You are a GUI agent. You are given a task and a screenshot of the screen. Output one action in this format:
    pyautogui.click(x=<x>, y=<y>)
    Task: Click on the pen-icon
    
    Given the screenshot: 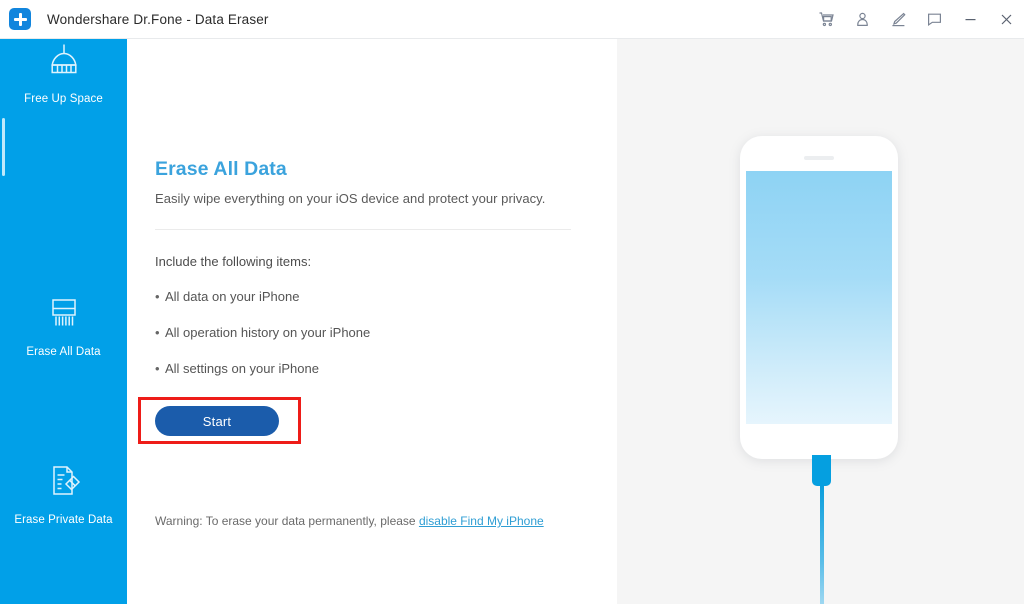 What is the action you would take?
    pyautogui.click(x=898, y=19)
    